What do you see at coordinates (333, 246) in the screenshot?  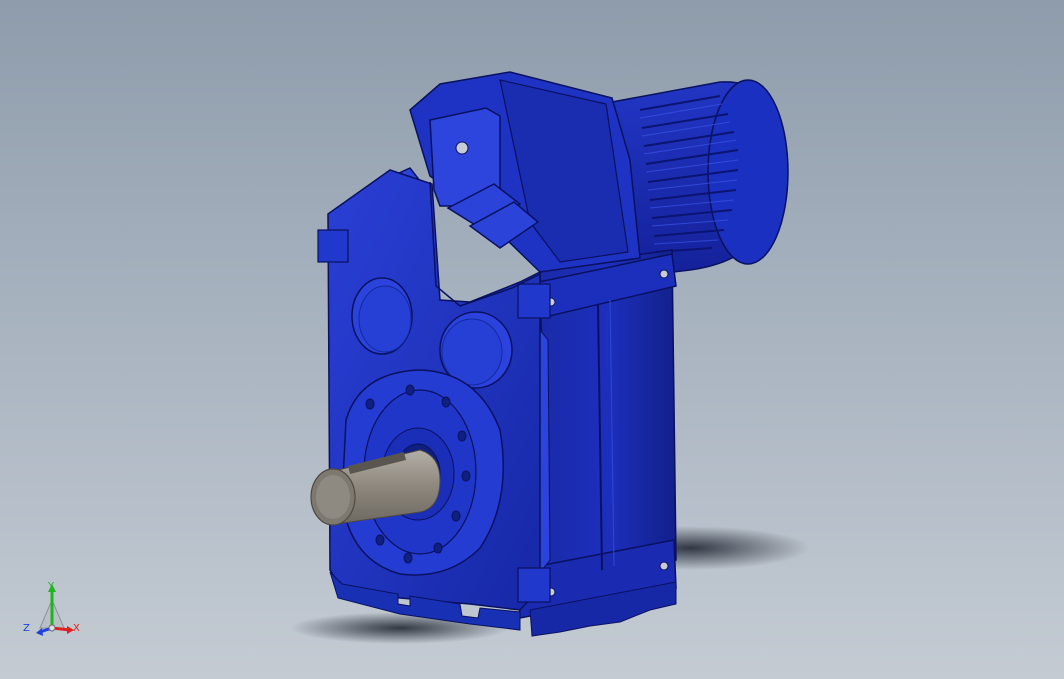 I see `front-mount-pad-left` at bounding box center [333, 246].